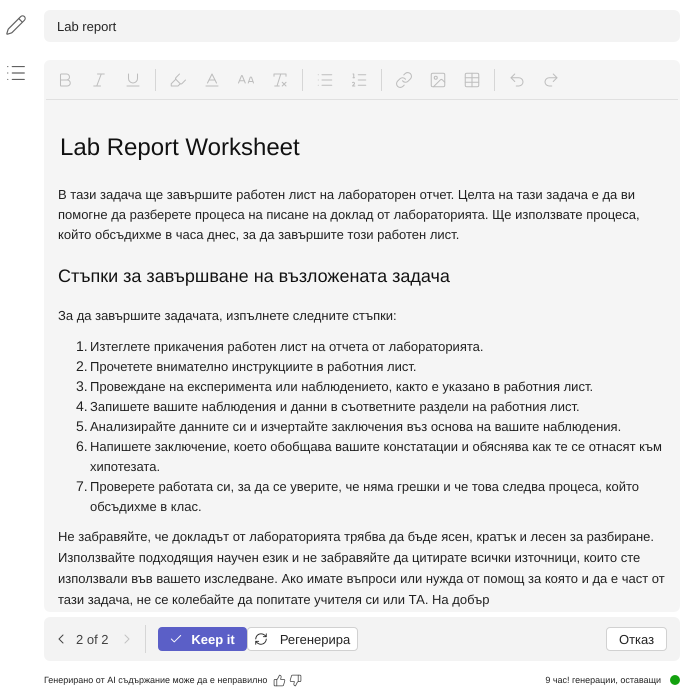 The height and width of the screenshot is (695, 687). What do you see at coordinates (279, 680) in the screenshot?
I see `thumbs-up-icon` at bounding box center [279, 680].